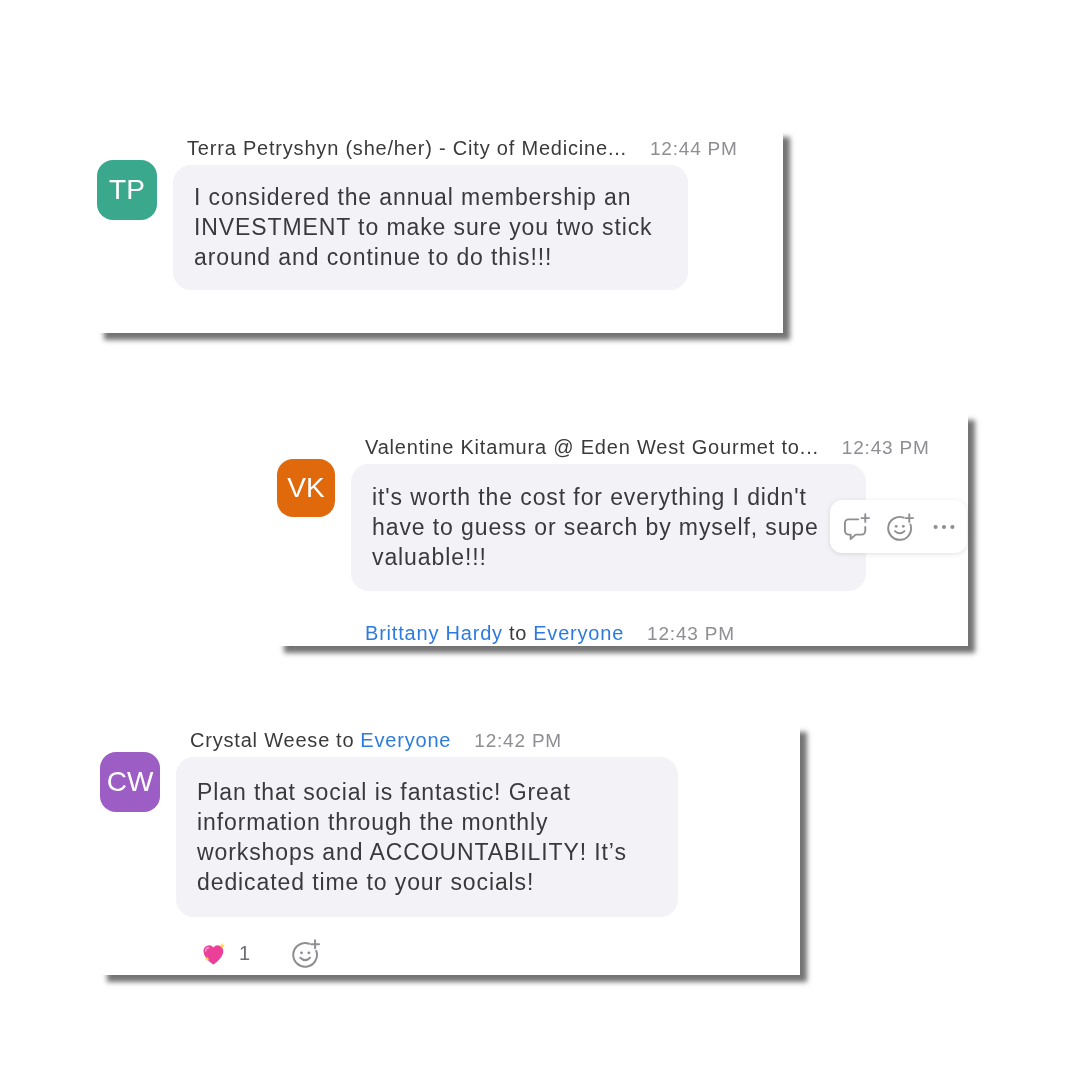 The image size is (1080, 1080). I want to click on more-icon, so click(944, 526).